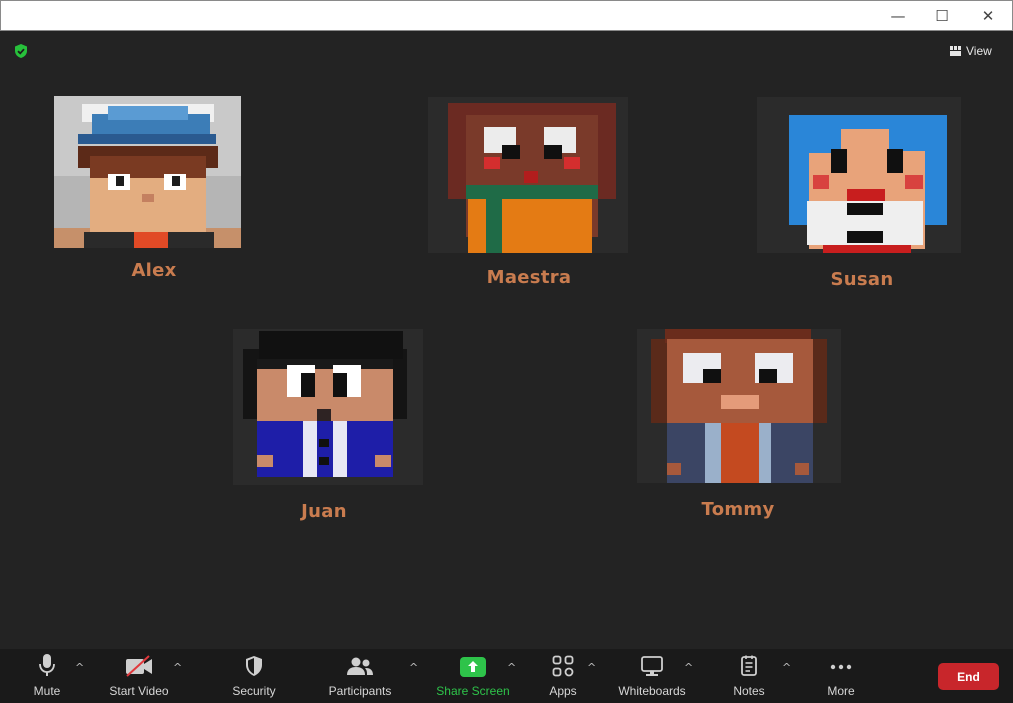  I want to click on minimize-button: —, so click(898, 16).